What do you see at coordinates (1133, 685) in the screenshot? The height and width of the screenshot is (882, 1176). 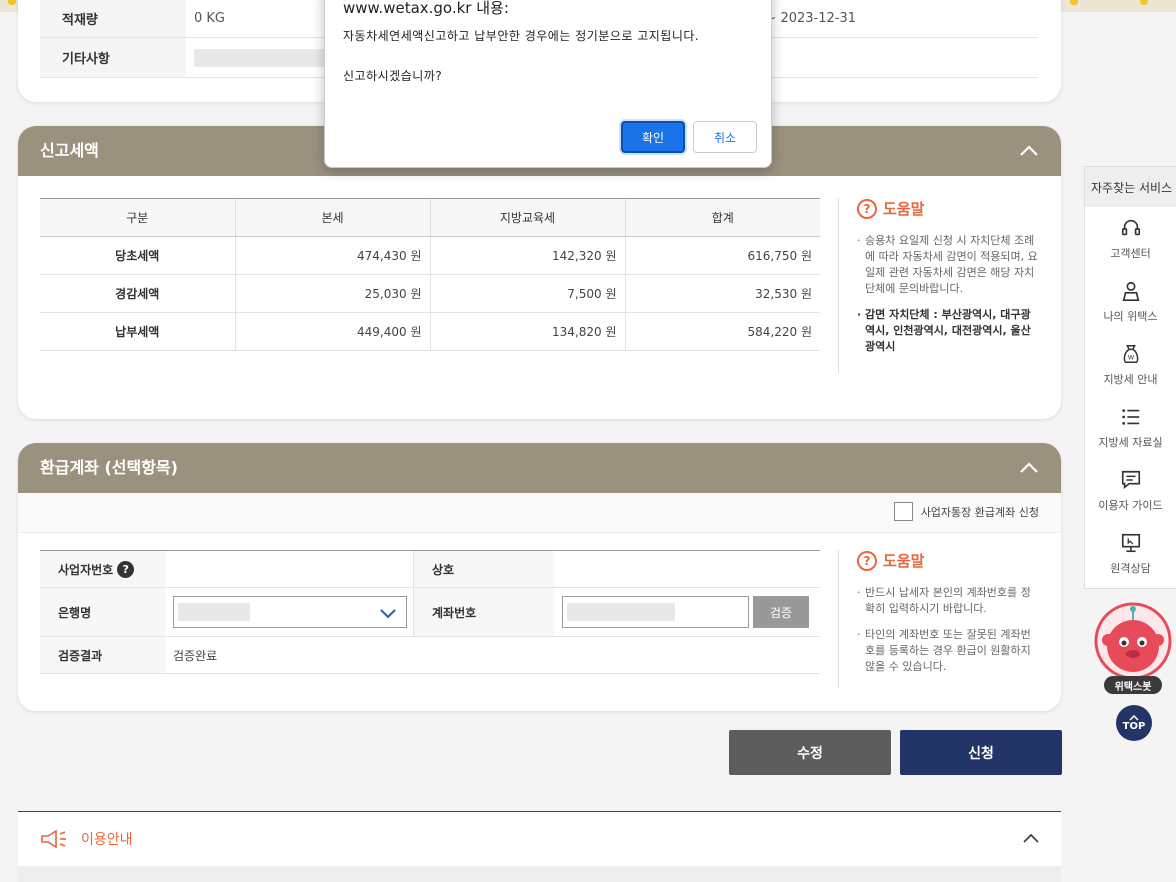 I see `chatbot-label: 위택스봇` at bounding box center [1133, 685].